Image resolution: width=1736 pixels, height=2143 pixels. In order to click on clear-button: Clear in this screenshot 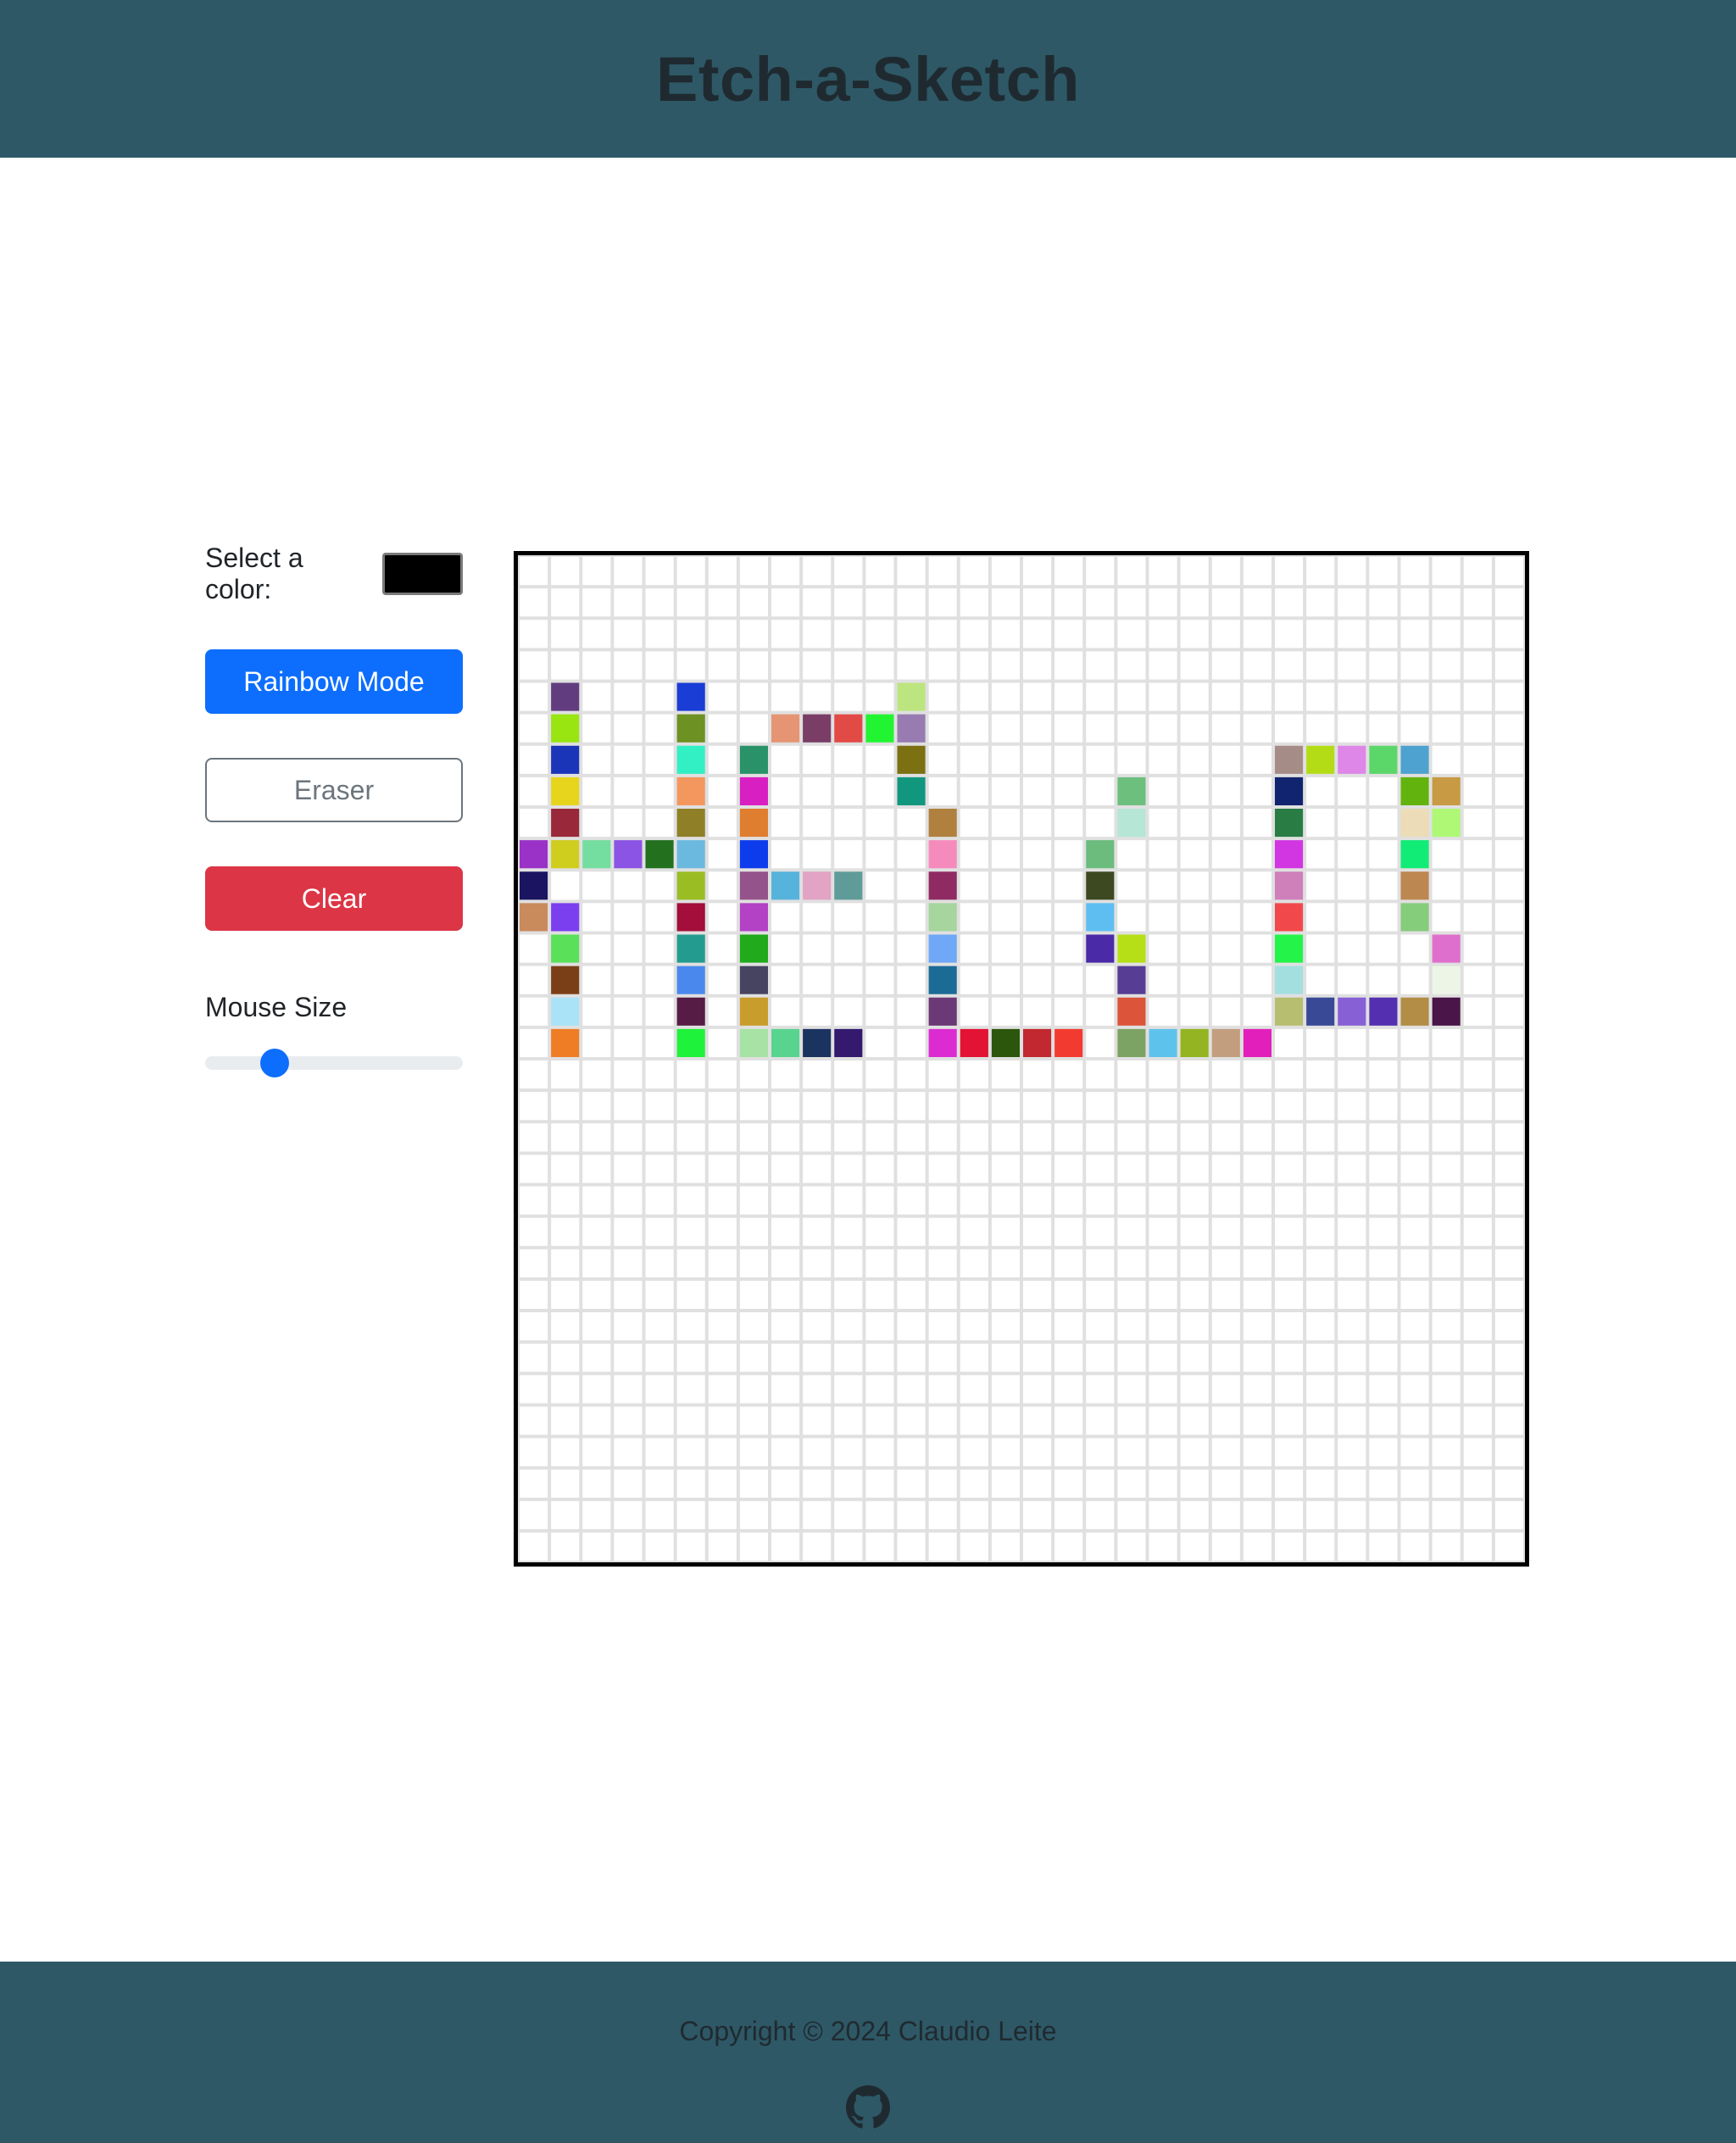, I will do `click(334, 898)`.